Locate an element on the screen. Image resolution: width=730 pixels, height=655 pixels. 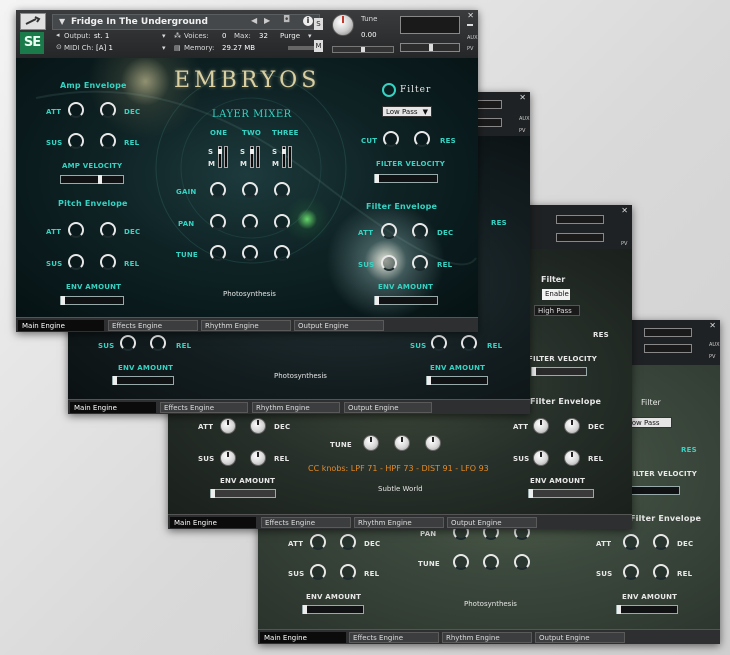
filter-type-select: High Pass is located at coordinates (557, 310).